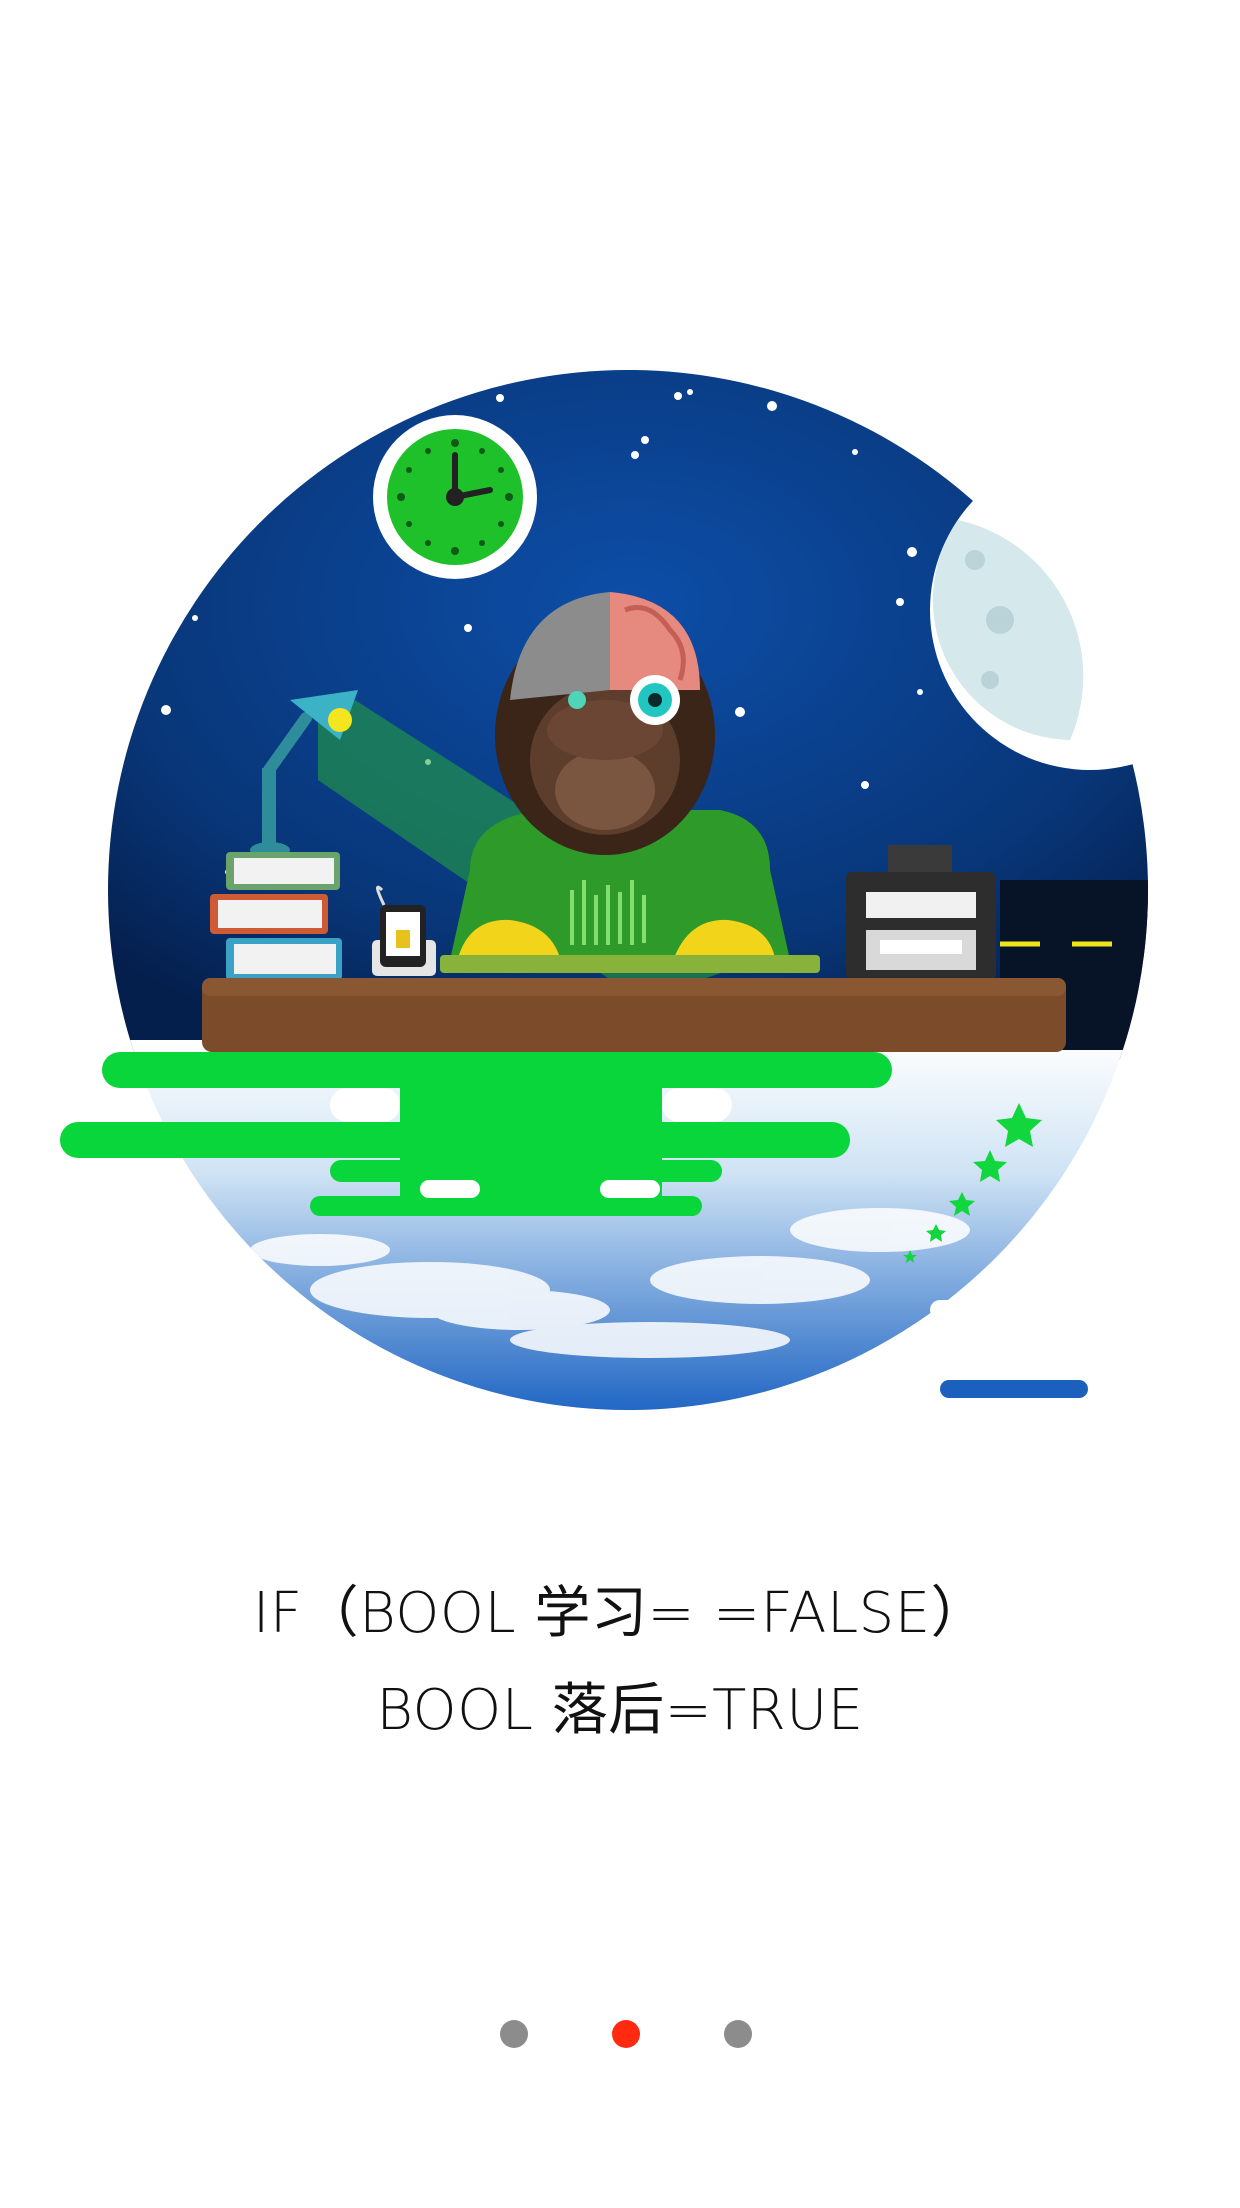 This screenshot has width=1240, height=2208. What do you see at coordinates (276, 916) in the screenshot?
I see `book-stack-icon` at bounding box center [276, 916].